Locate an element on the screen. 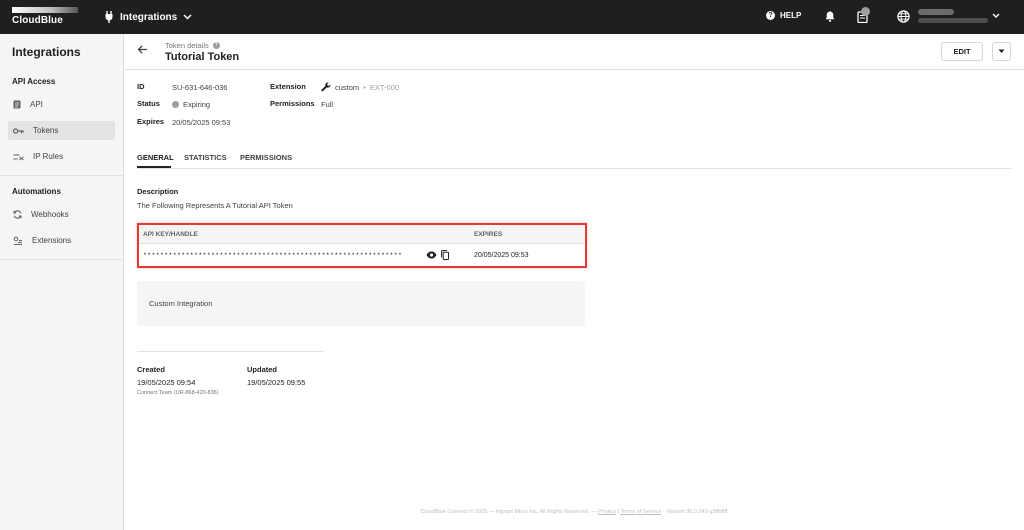 The image size is (1024, 530). sidebar-title: Integrations is located at coordinates (46, 52).